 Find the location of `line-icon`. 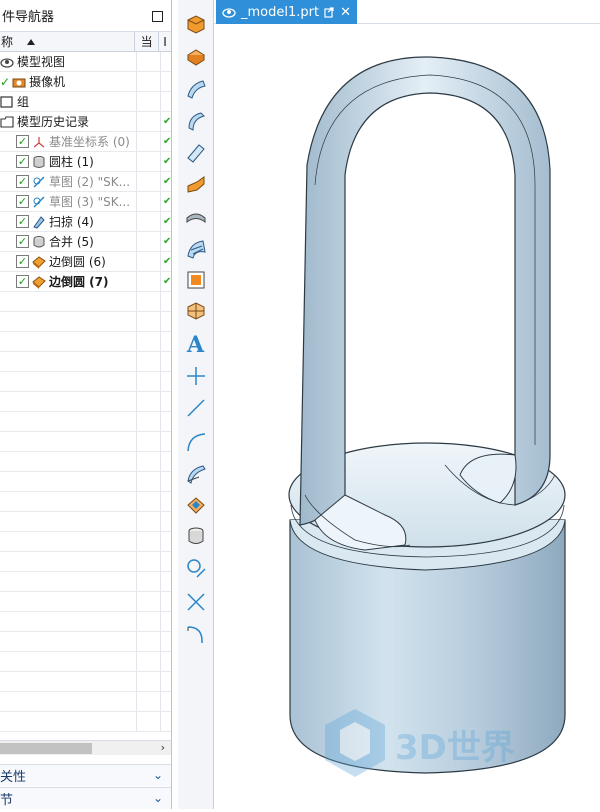

line-icon is located at coordinates (196, 408).